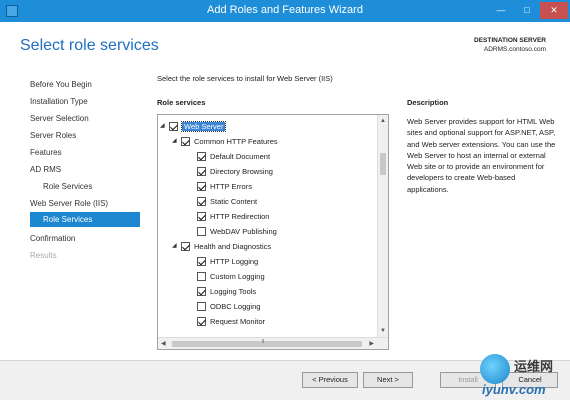 Image resolution: width=570 pixels, height=400 pixels. Describe the element at coordinates (495, 369) in the screenshot. I see `watermark-logo-icon` at that location.